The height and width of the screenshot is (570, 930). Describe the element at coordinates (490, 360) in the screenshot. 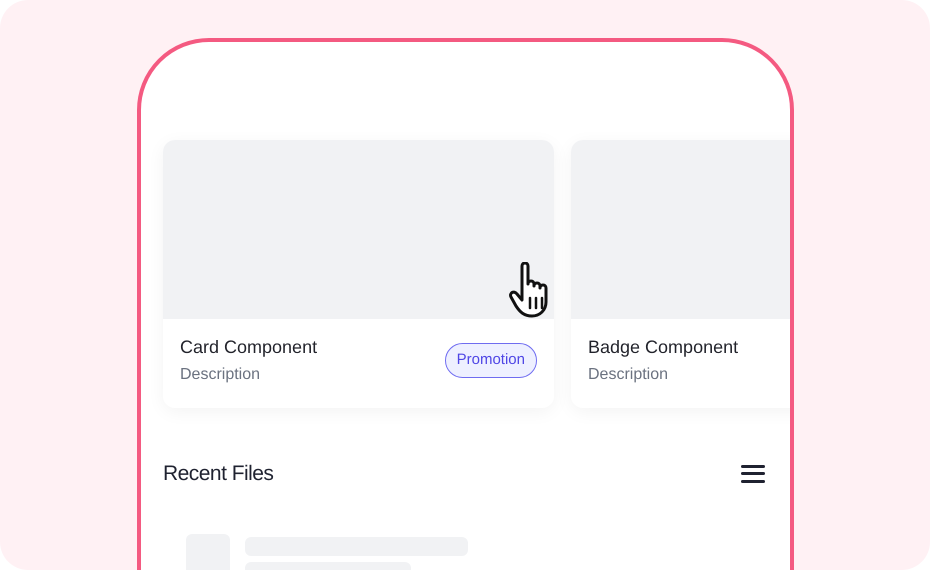

I see `promotion-badge: Promotion` at that location.